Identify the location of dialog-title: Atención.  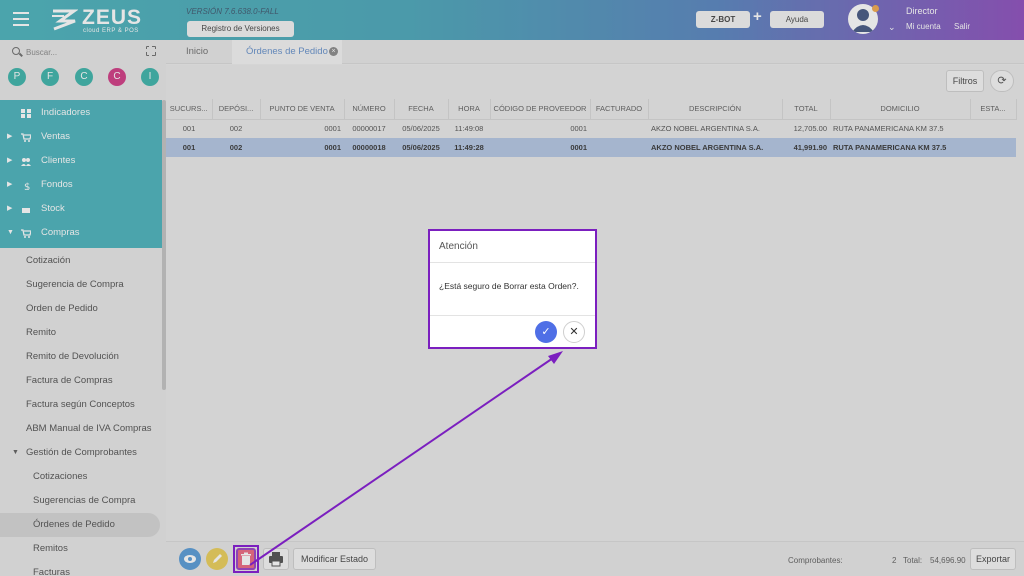
(458, 246).